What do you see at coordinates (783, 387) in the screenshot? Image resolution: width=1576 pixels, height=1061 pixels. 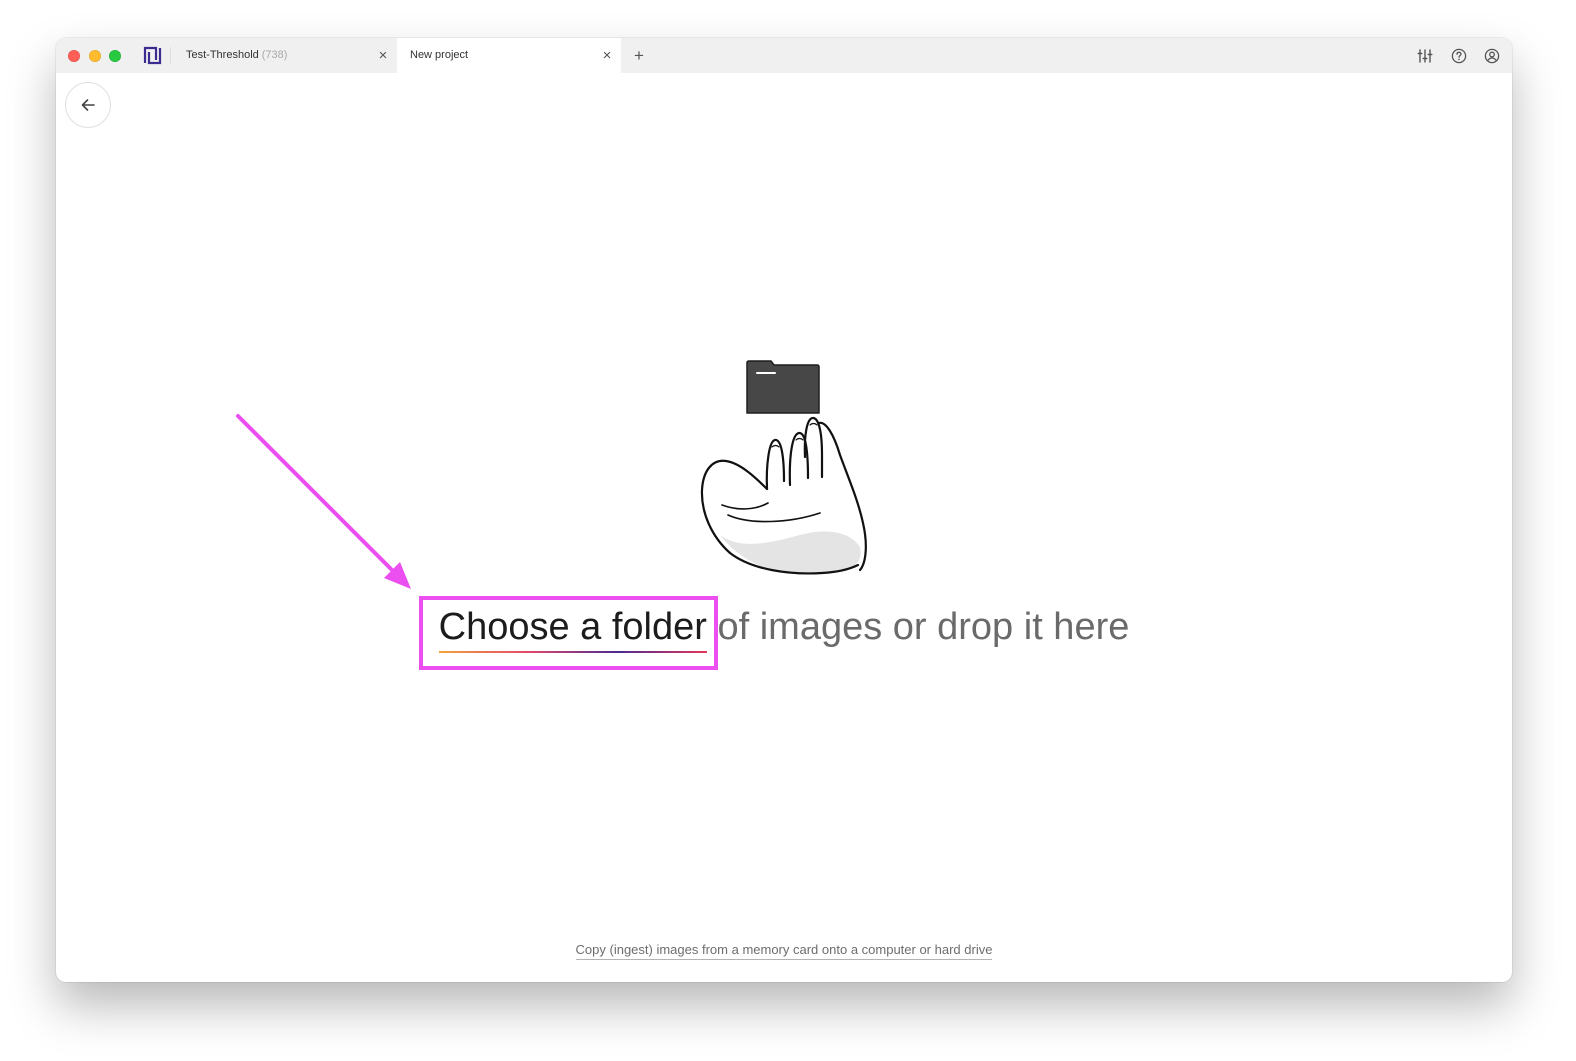 I see `folder-icon` at bounding box center [783, 387].